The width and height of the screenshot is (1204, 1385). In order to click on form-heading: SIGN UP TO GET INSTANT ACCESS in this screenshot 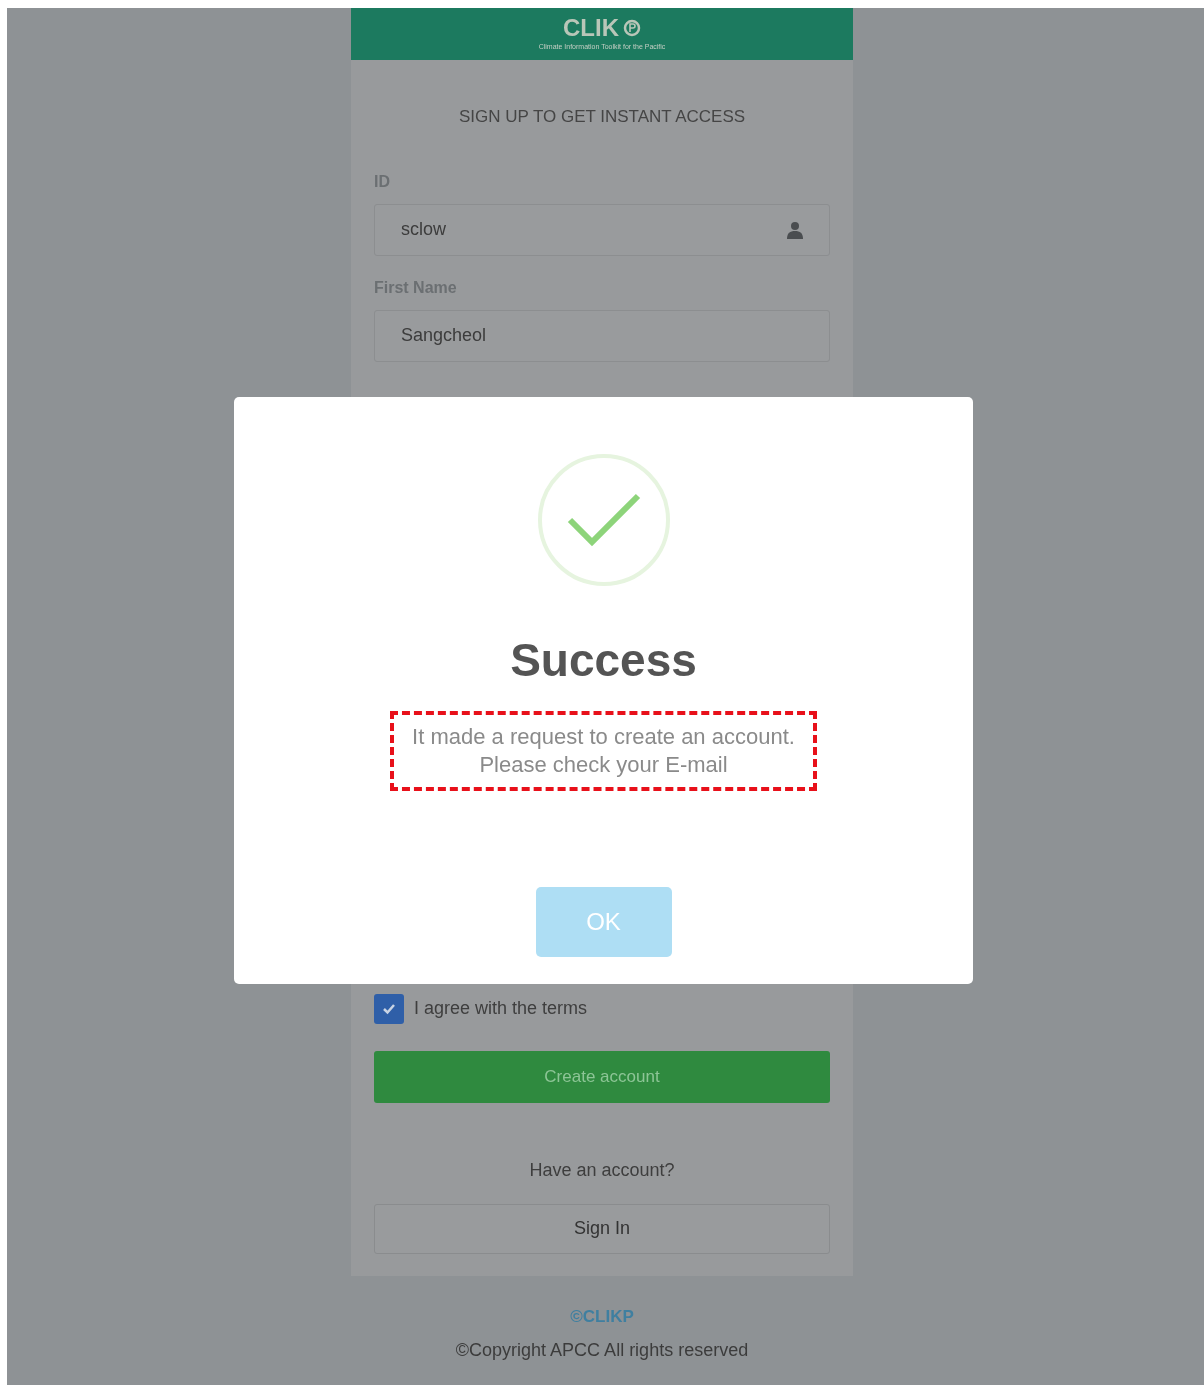, I will do `click(602, 117)`.